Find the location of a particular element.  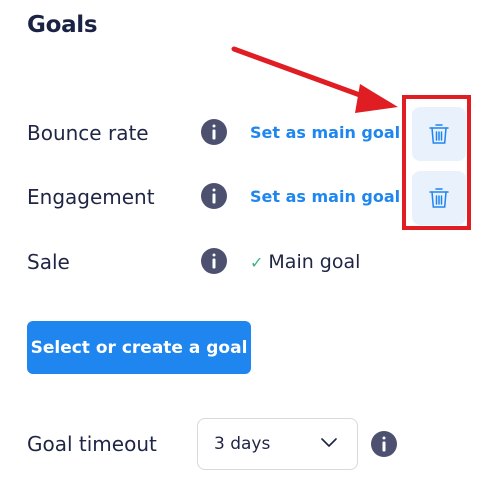

goal-timeout-value: 3 days is located at coordinates (242, 444).